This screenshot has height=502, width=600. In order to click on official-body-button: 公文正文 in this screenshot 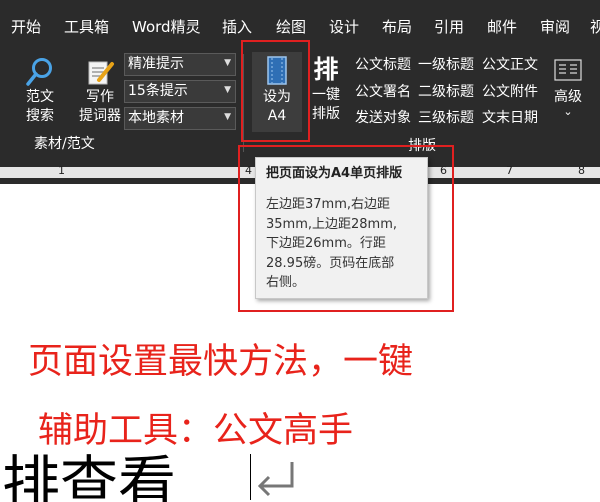, I will do `click(510, 65)`.